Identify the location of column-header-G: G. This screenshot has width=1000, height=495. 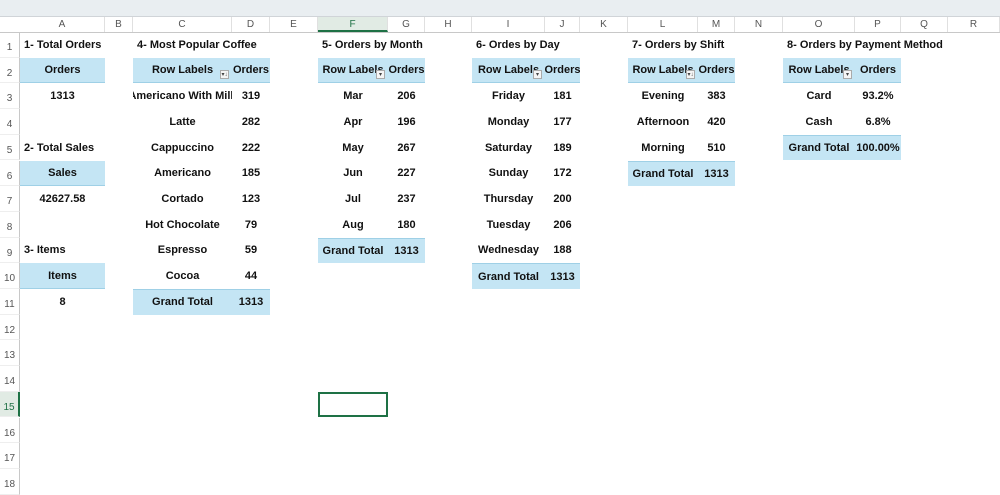
(406, 24).